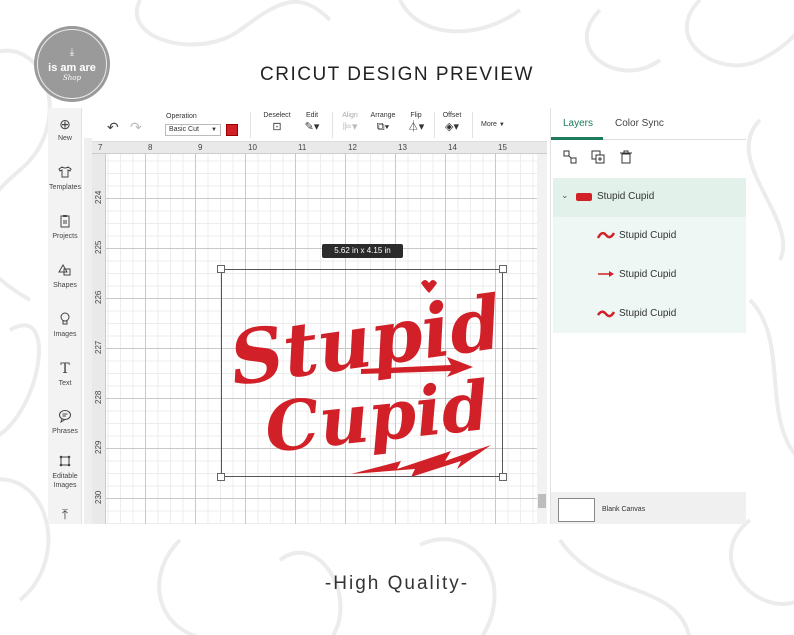 The height and width of the screenshot is (635, 794). What do you see at coordinates (452, 127) in the screenshot?
I see `offset-icon: ◈▾` at bounding box center [452, 127].